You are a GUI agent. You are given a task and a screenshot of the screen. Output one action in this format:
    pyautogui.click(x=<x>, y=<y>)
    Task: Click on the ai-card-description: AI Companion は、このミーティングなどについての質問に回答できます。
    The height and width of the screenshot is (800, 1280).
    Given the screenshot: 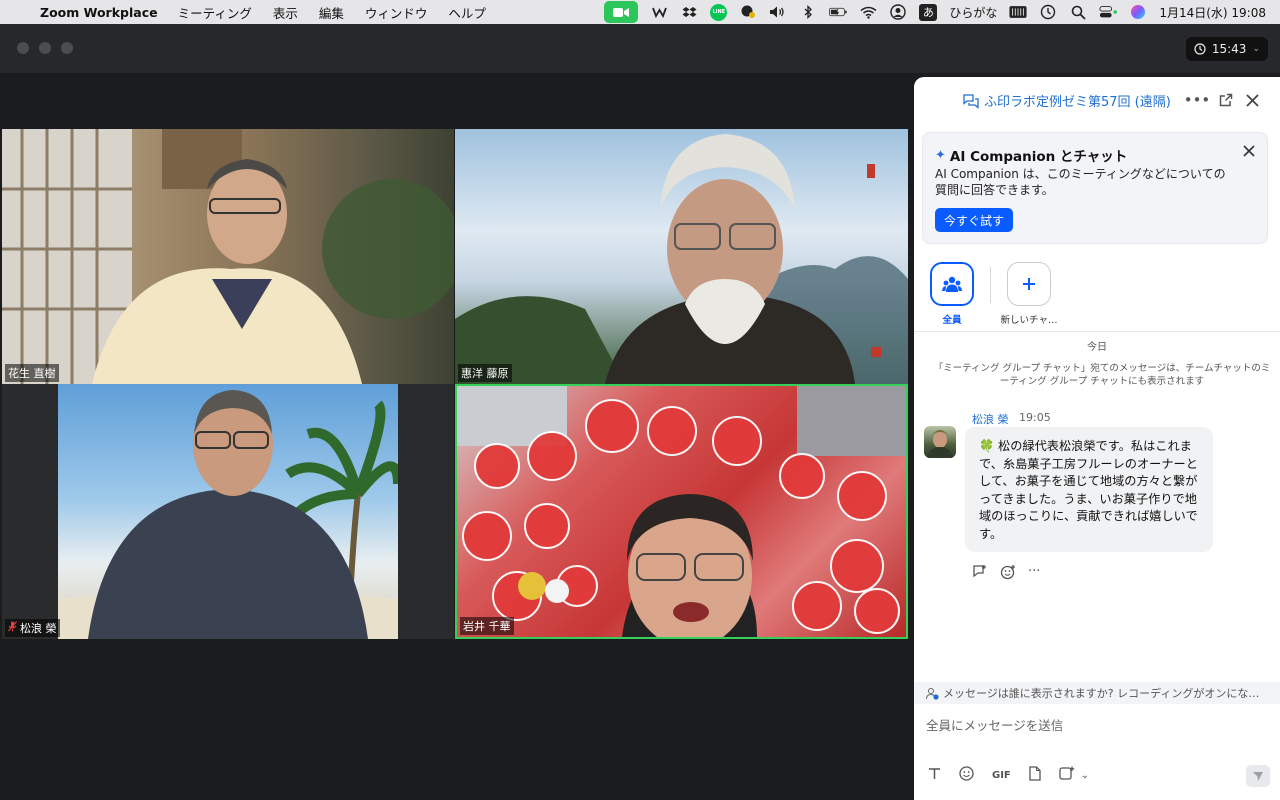 What is the action you would take?
    pyautogui.click(x=1080, y=182)
    